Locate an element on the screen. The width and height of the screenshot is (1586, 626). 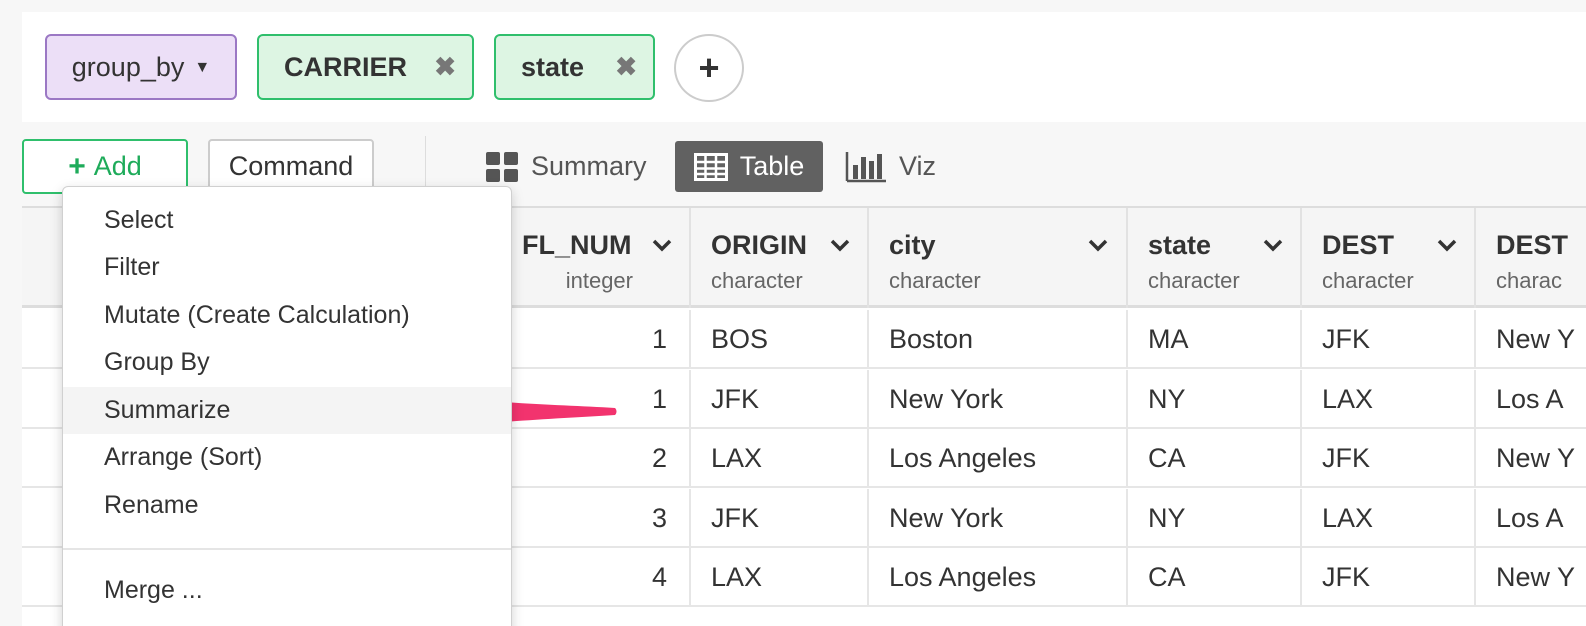
column-header: FL_NUM integer is located at coordinates (600, 258).